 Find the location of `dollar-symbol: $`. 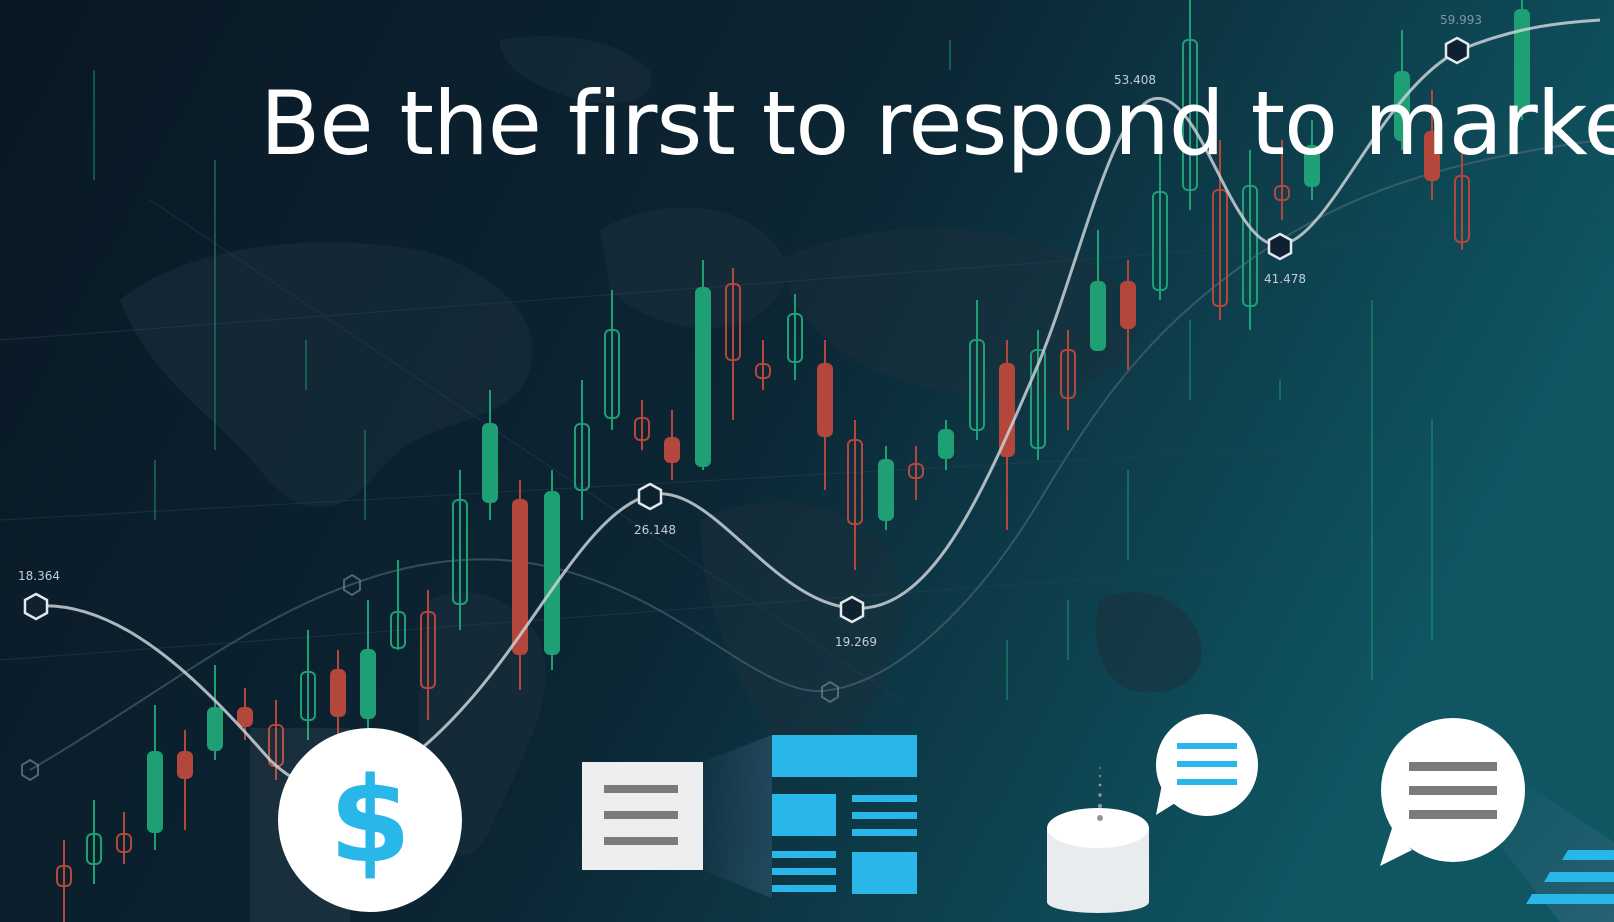

dollar-symbol: $ is located at coordinates (370, 820).